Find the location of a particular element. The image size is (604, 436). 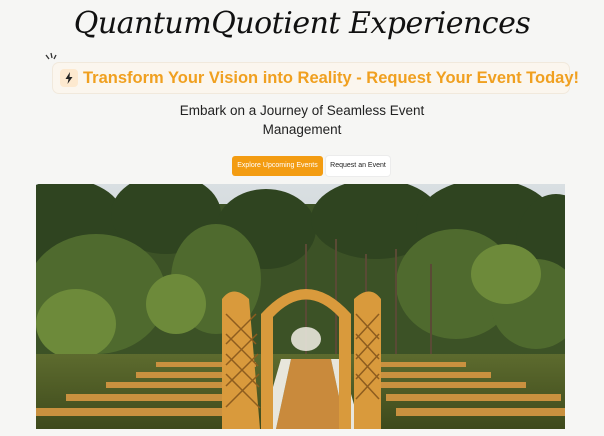

subtitle-line-1: Embark on a Journey of Seamless Event is located at coordinates (302, 110).